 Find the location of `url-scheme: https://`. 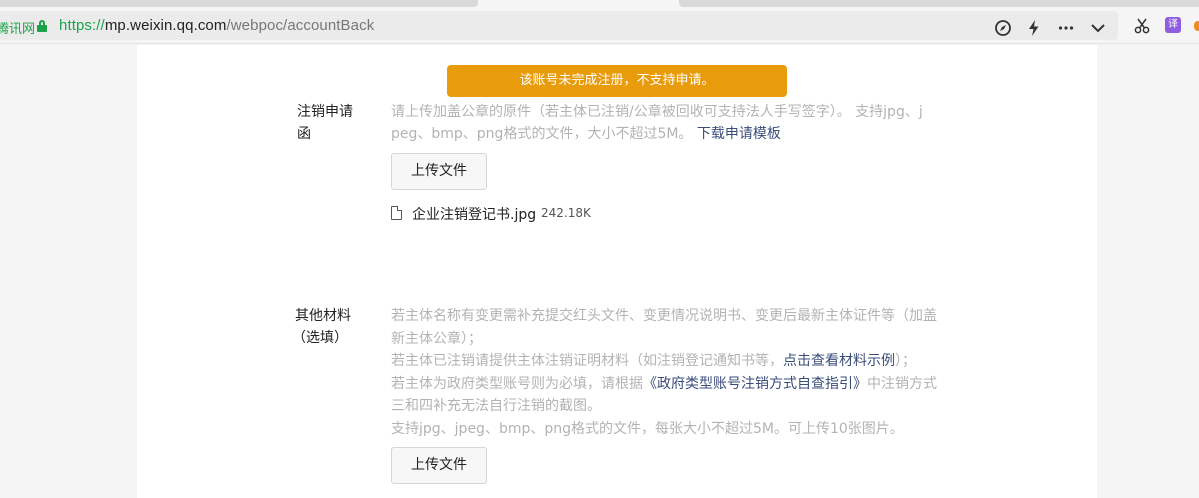

url-scheme: https:// is located at coordinates (82, 25).